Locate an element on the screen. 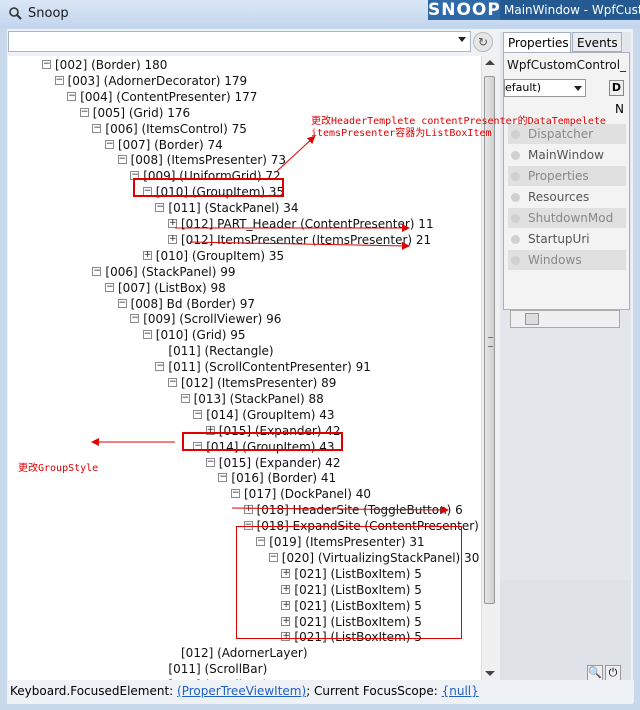 The image size is (640, 710). element-selector-combobox is located at coordinates (239, 41).